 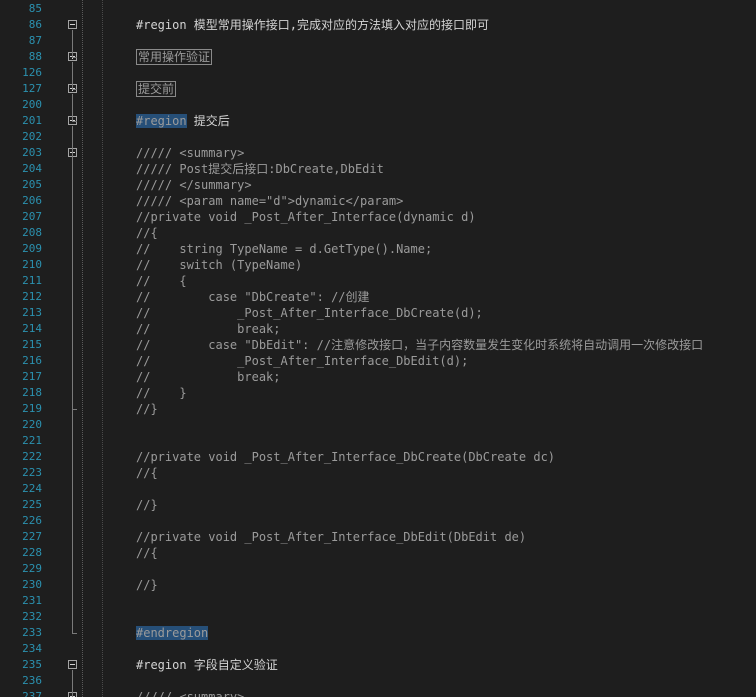 I want to click on code-text: #region 字段自定义验证, so click(x=207, y=665).